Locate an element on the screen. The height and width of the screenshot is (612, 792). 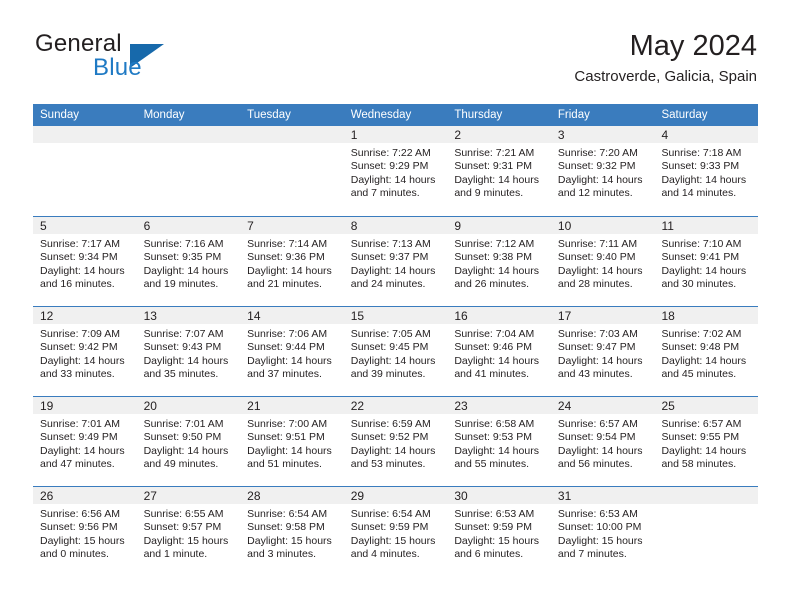
day-number: 7 is located at coordinates (250, 226).